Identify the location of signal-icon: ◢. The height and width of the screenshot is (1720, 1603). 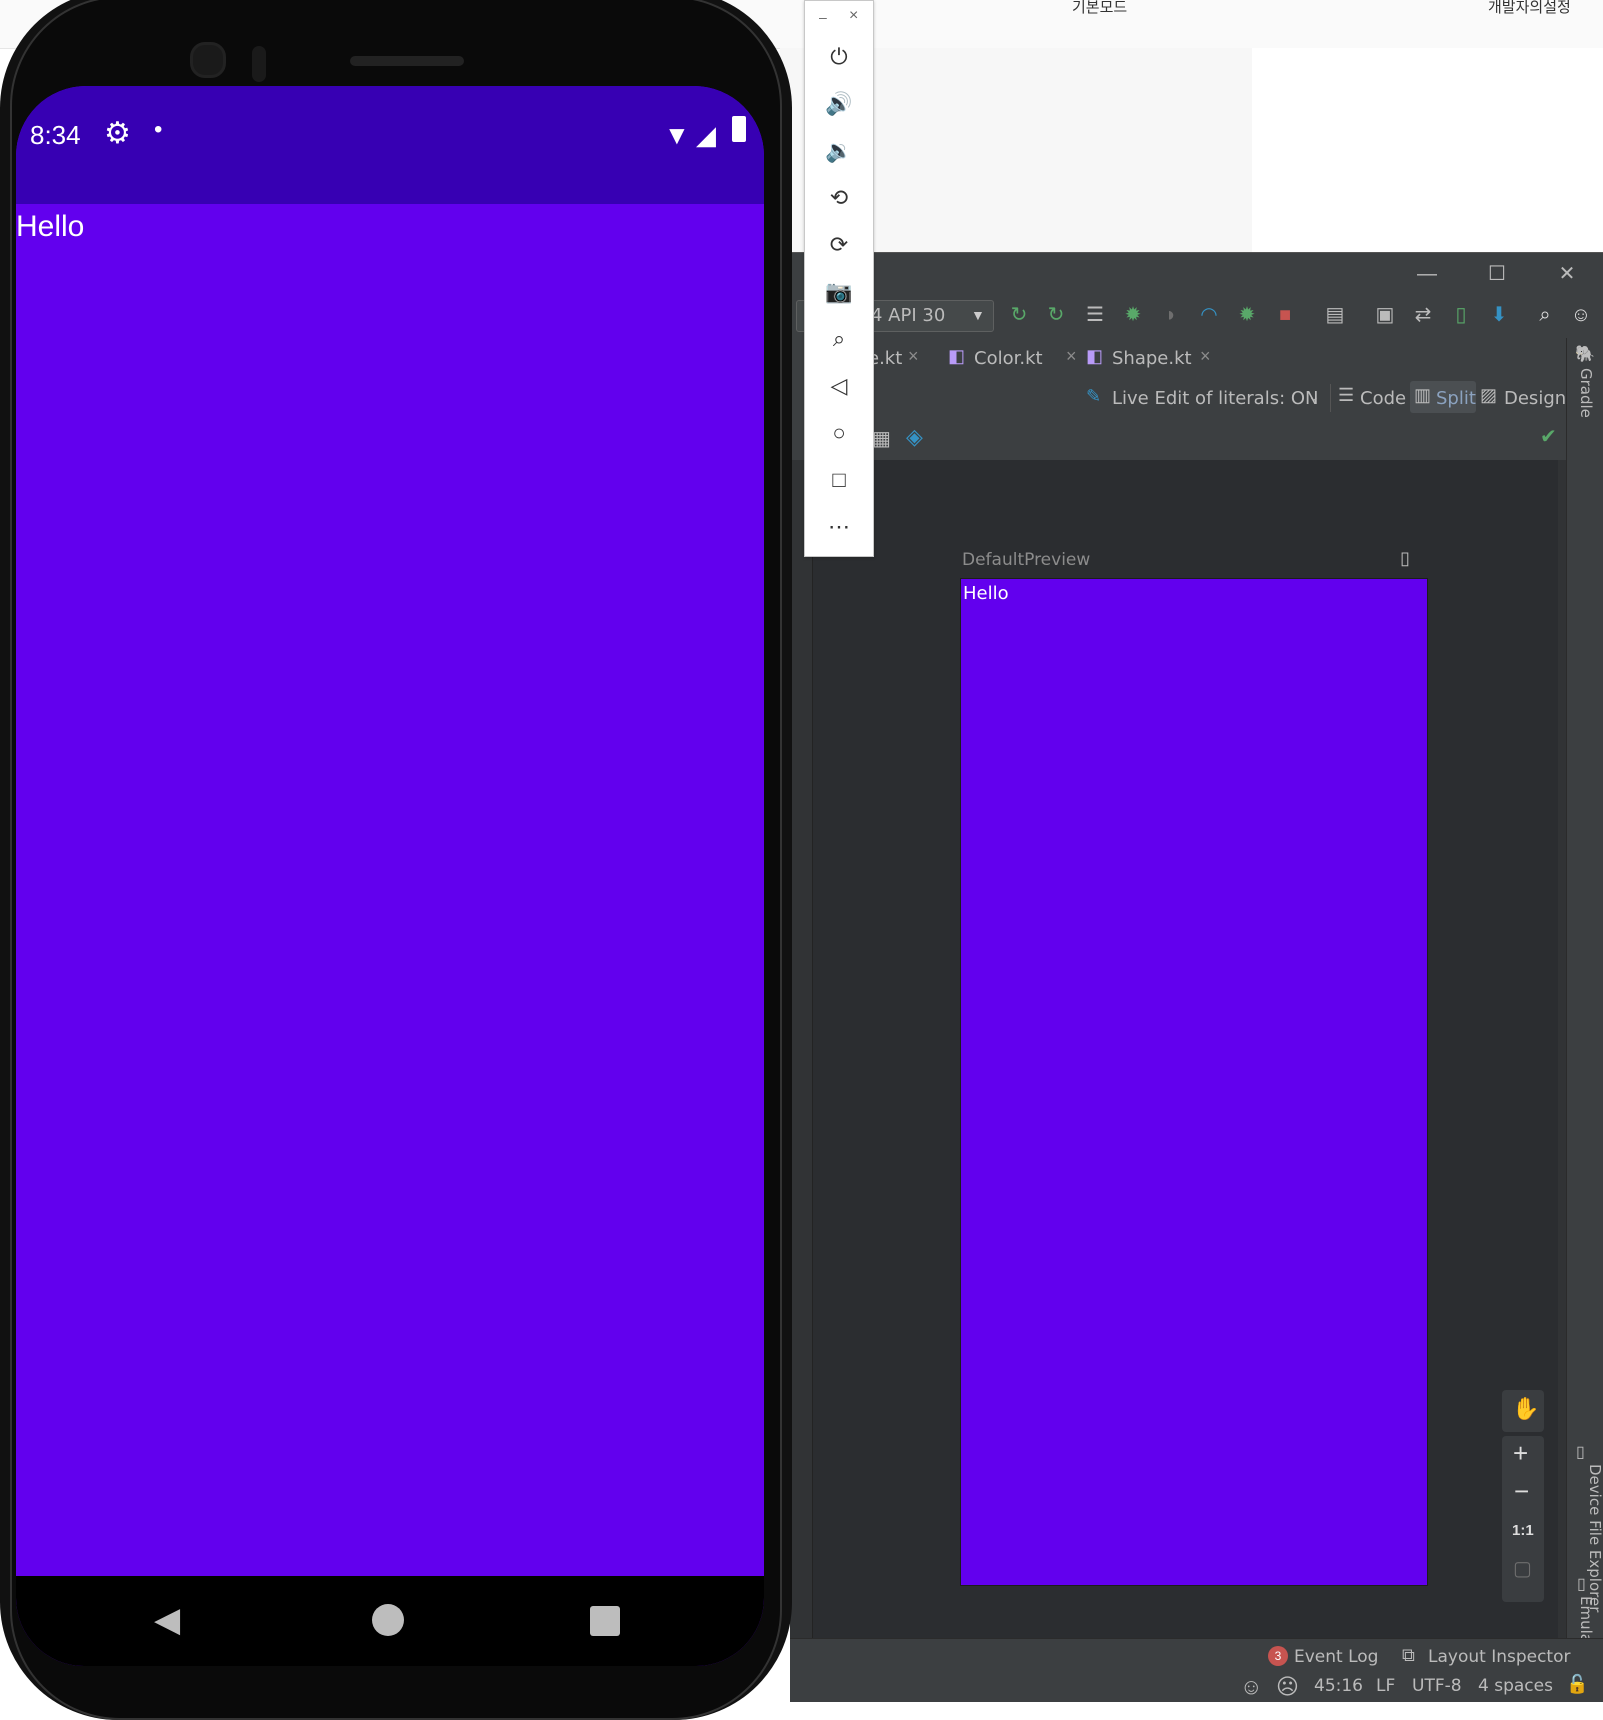
(706, 135).